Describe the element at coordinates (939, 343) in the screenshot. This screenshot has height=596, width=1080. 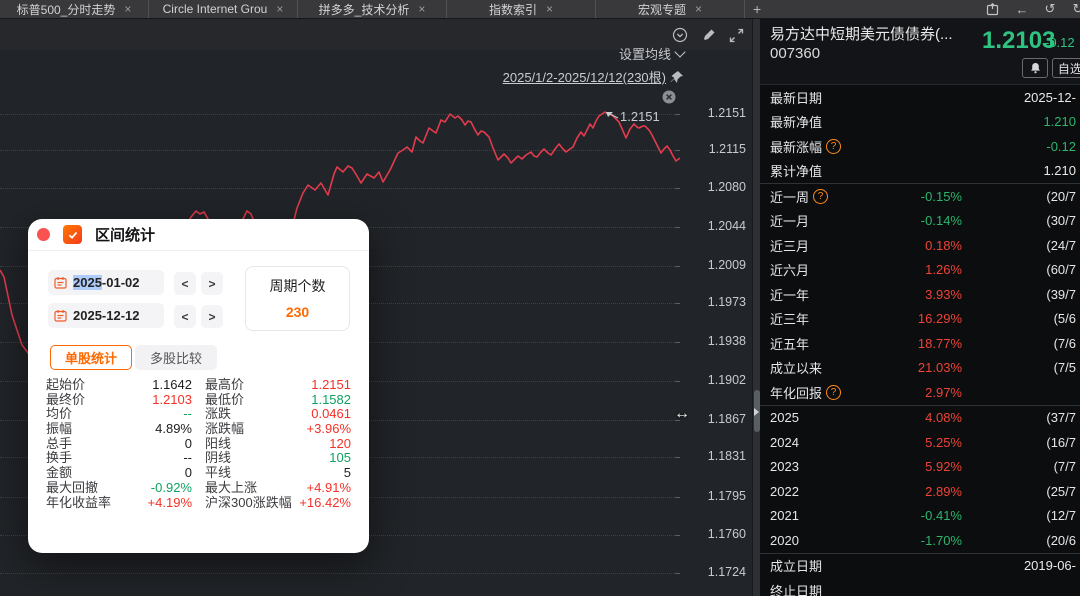
I see `row-percent: 18.77%` at that location.